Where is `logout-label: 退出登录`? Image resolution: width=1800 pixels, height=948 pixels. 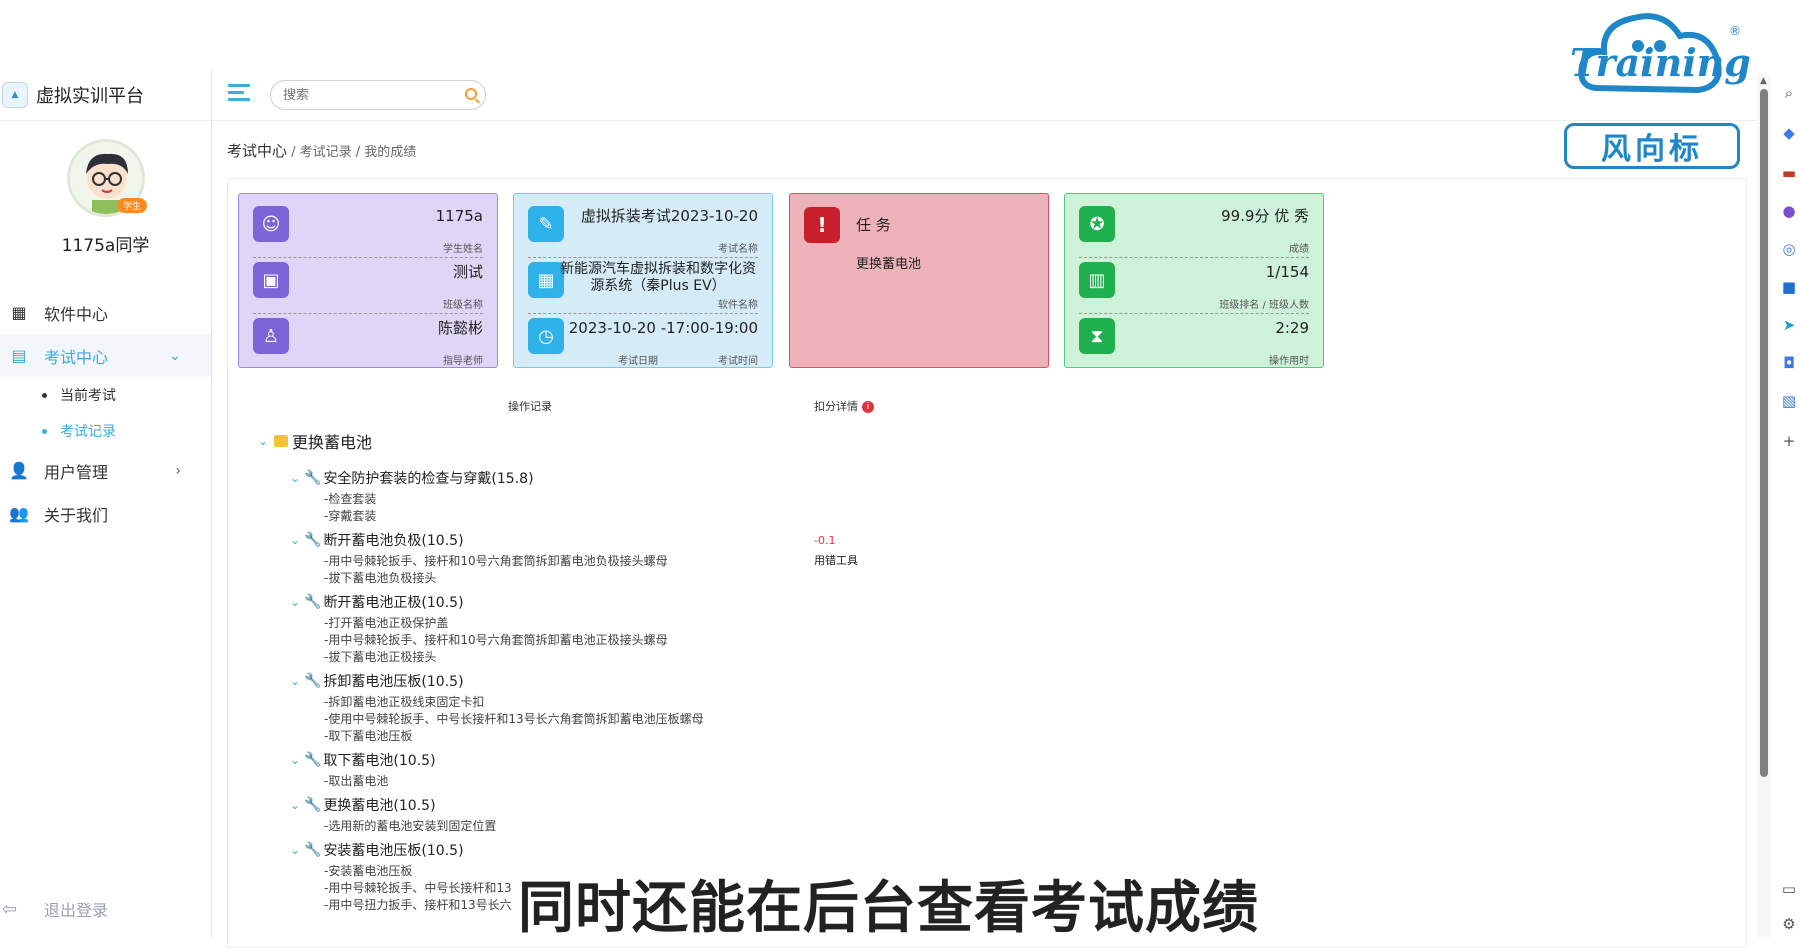
logout-label: 退出登录 is located at coordinates (76, 910).